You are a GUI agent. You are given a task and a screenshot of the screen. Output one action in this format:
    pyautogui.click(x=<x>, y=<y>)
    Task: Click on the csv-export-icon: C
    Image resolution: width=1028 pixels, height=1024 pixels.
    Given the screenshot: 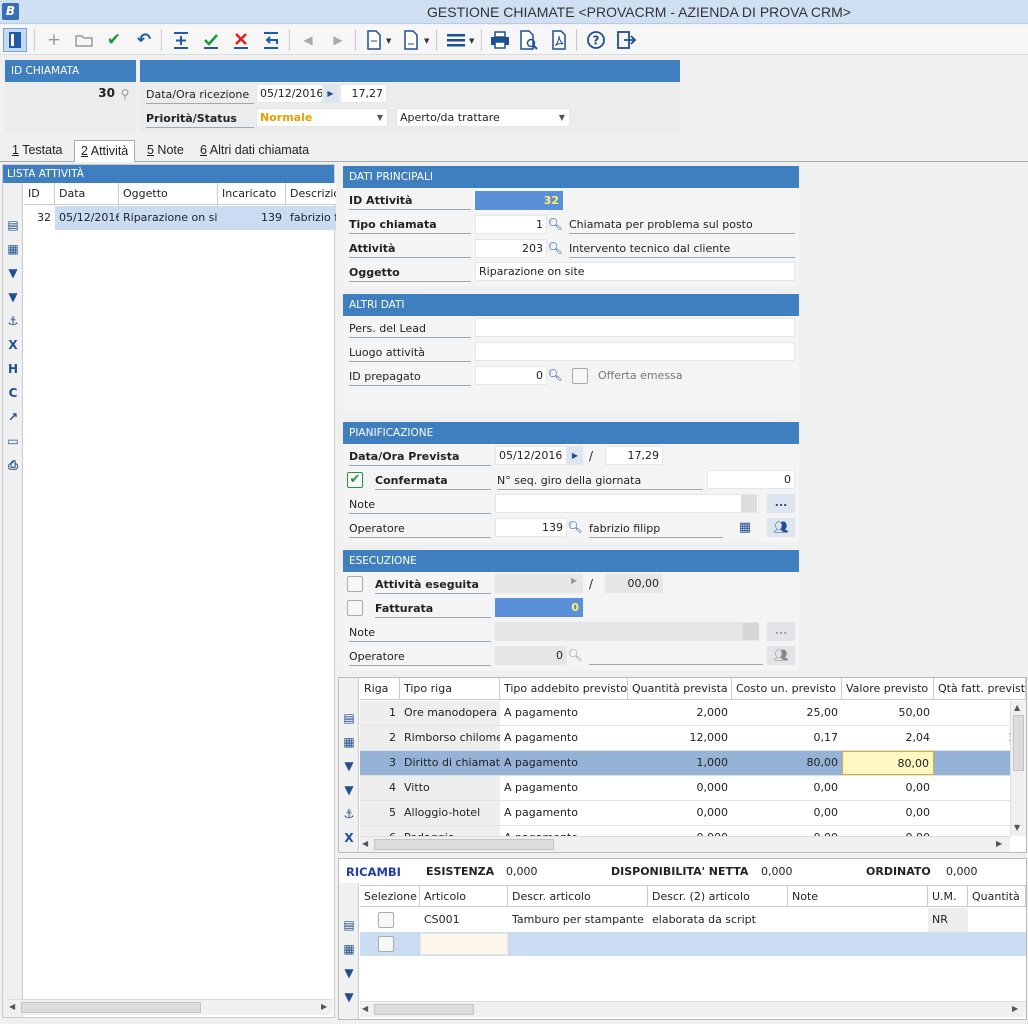 What is the action you would take?
    pyautogui.click(x=13, y=393)
    